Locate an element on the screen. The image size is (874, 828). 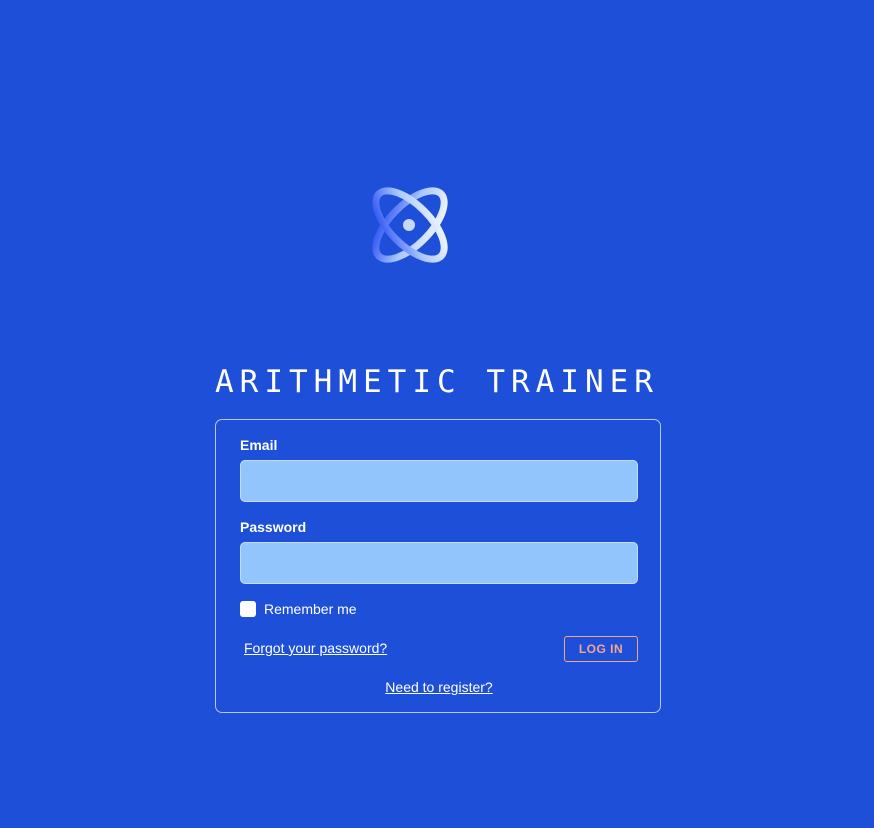
login-button: LOG IN is located at coordinates (601, 649).